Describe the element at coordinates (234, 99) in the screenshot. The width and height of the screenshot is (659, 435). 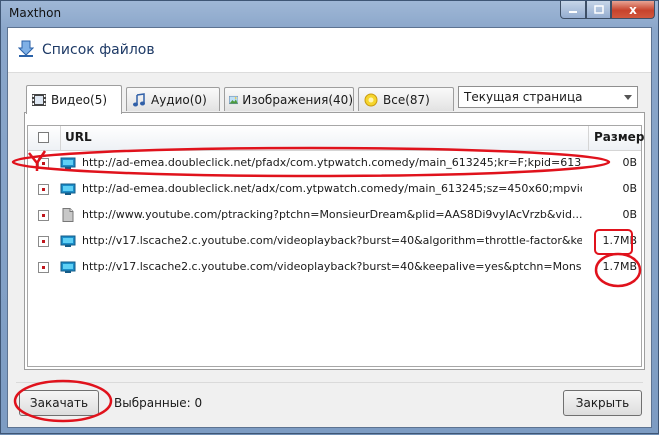
I see `picture-icon` at that location.